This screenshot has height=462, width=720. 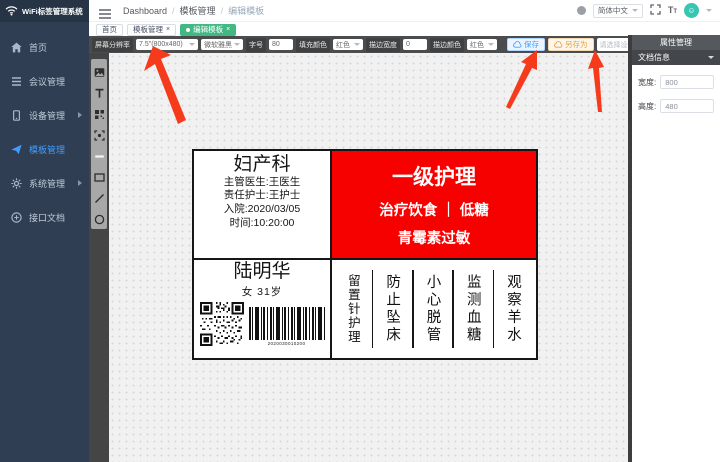 What do you see at coordinates (687, 106) in the screenshot?
I see `height-input: 480` at bounding box center [687, 106].